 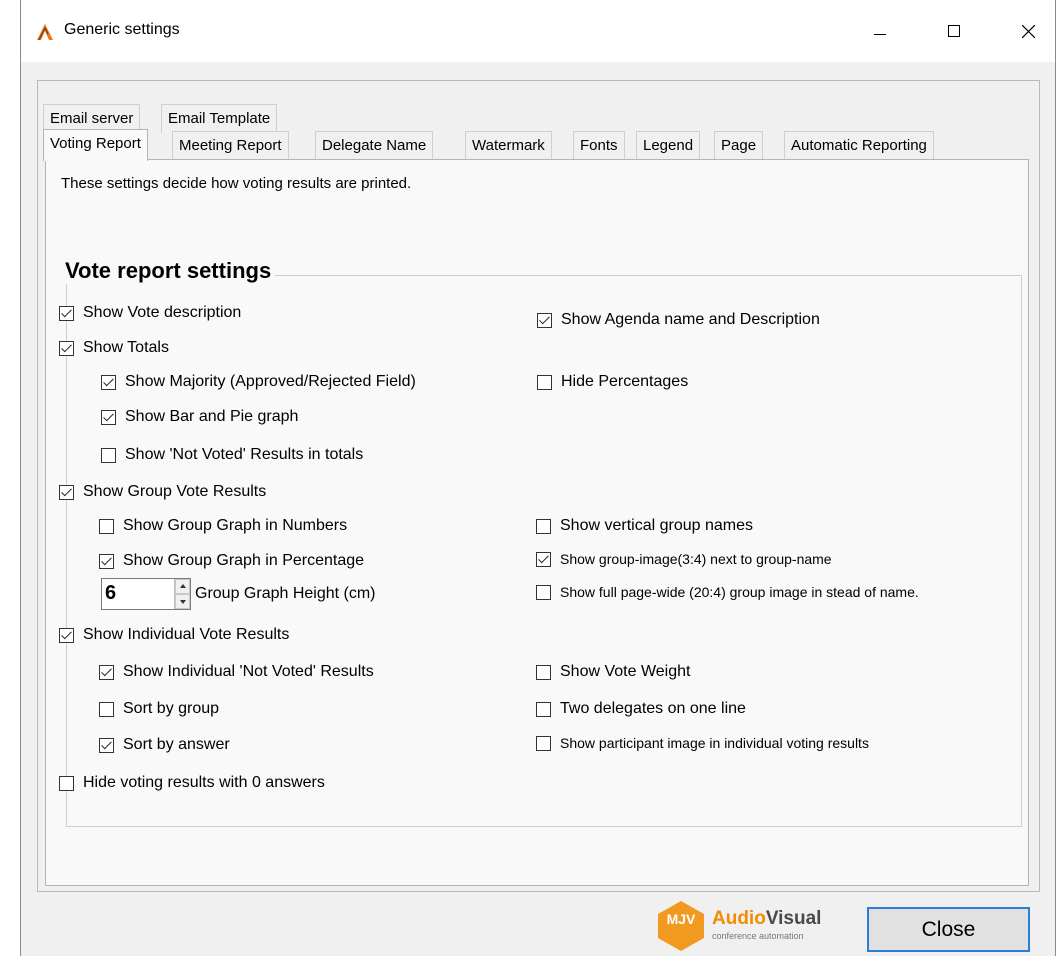 I want to click on checkbox-label: Show Group Graph in Percentage, so click(x=244, y=560).